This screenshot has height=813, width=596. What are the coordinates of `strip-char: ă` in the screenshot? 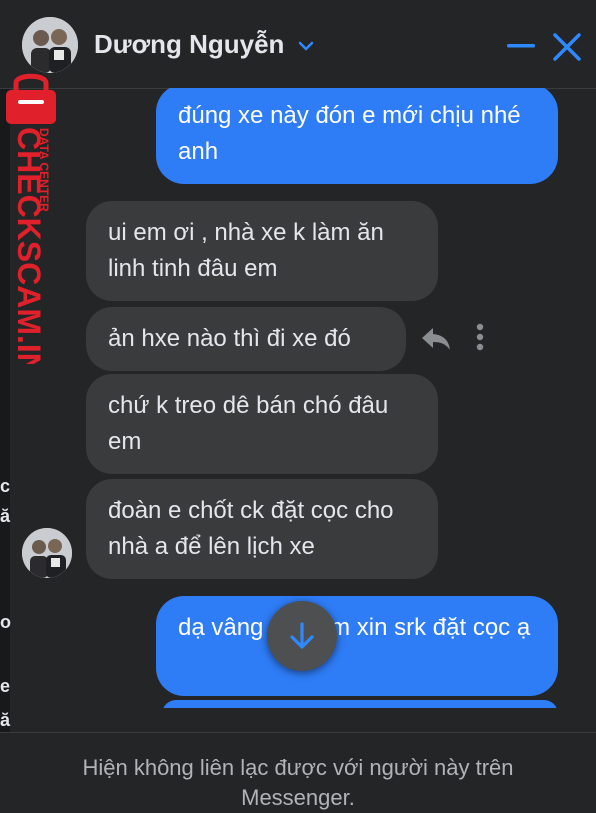 It's located at (5, 720).